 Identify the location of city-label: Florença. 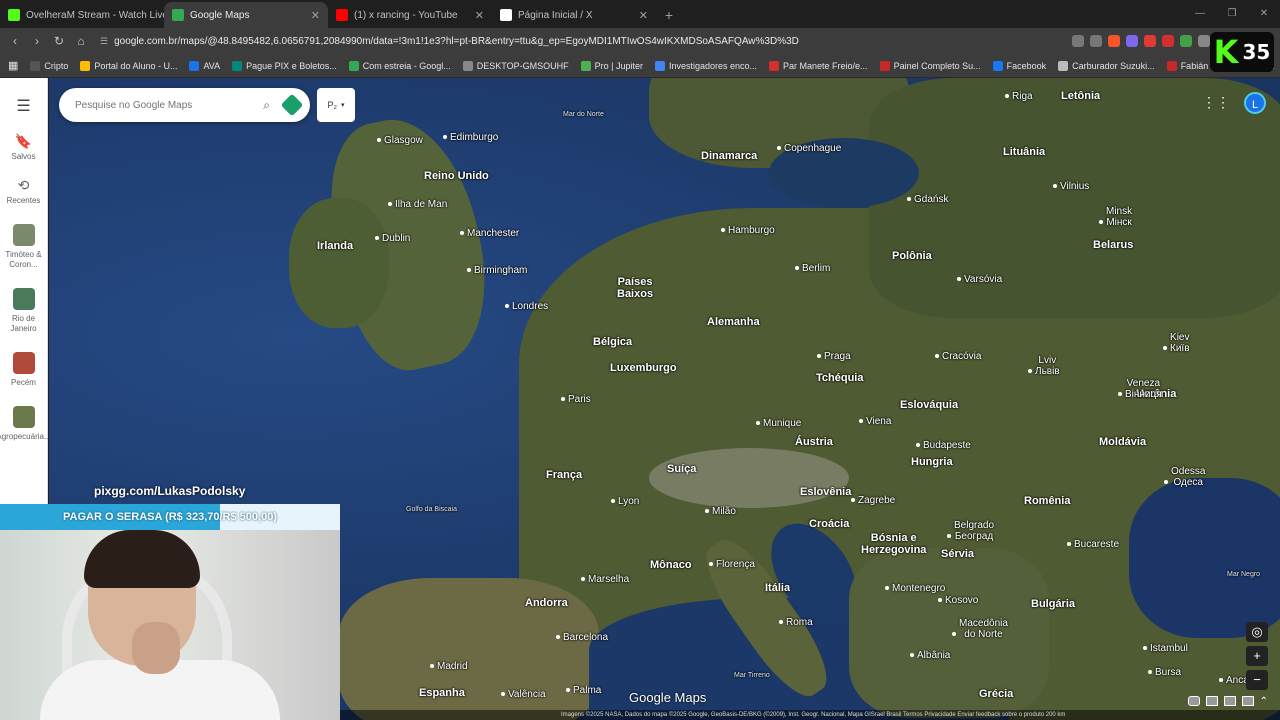
(732, 564).